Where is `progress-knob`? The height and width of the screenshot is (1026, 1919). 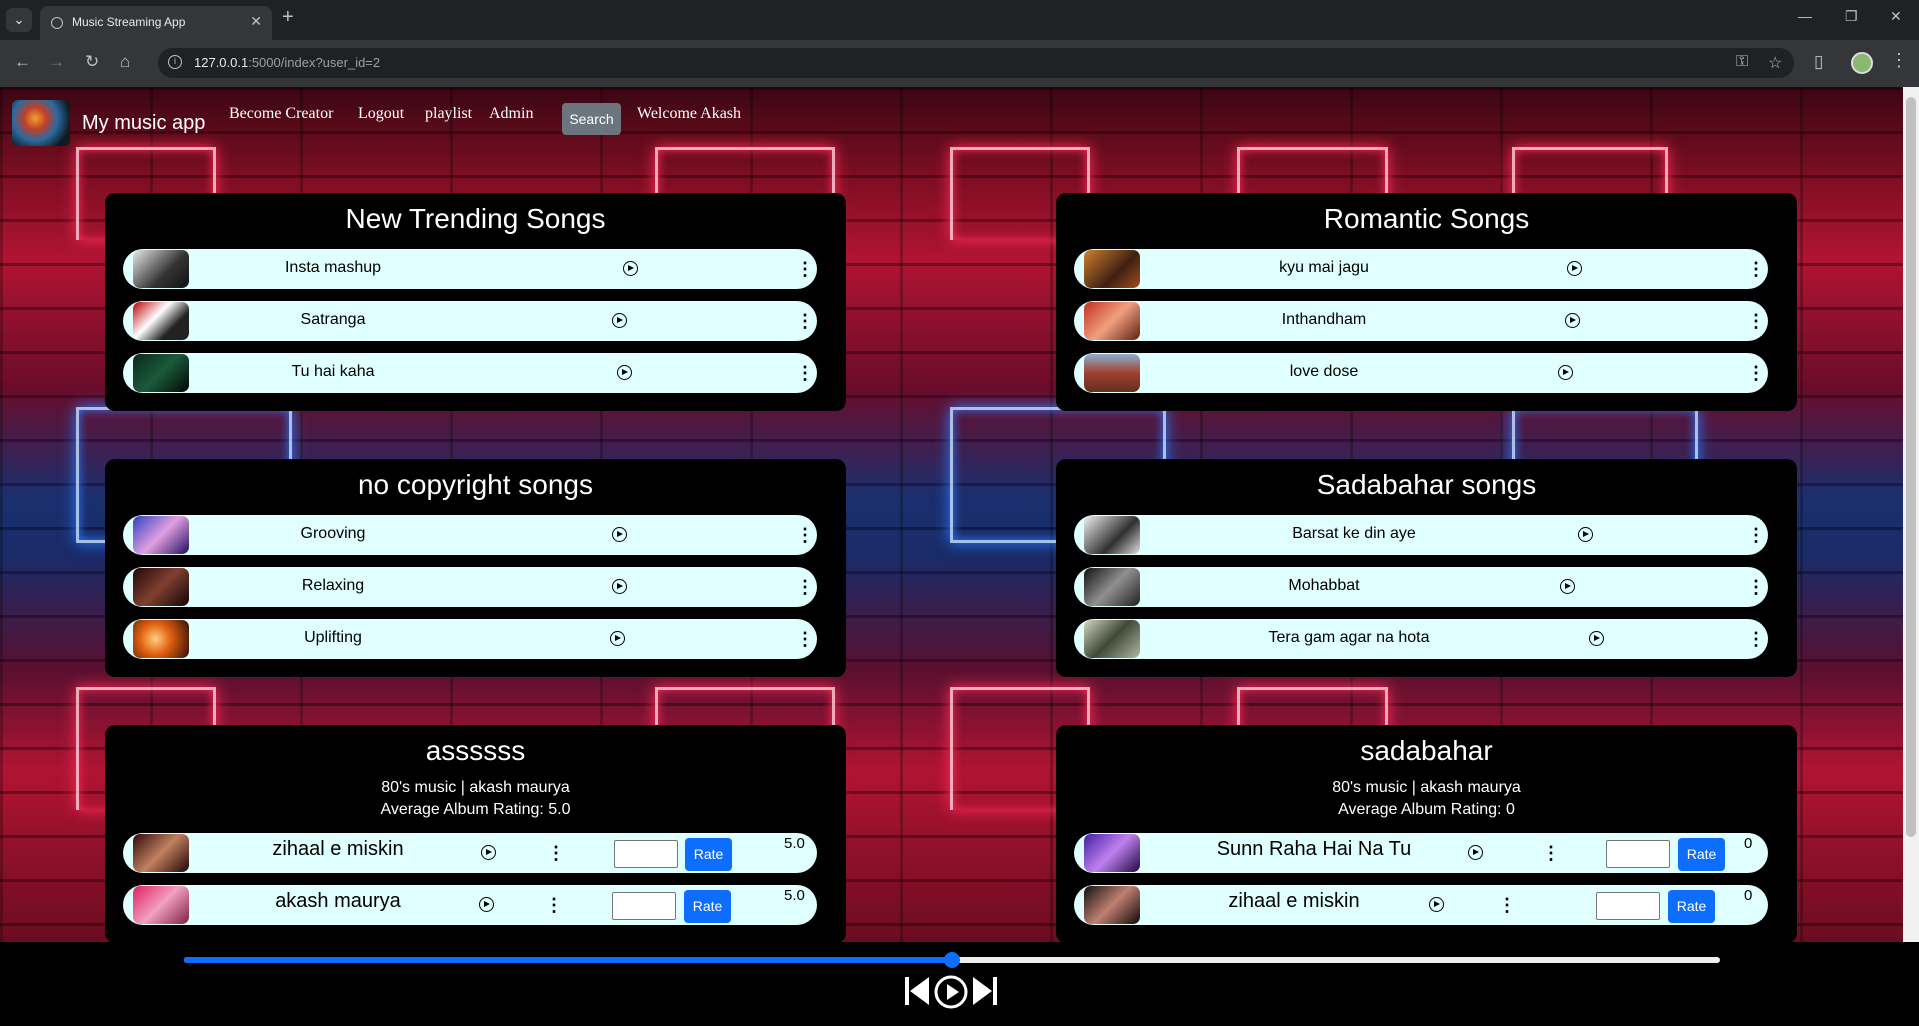 progress-knob is located at coordinates (952, 960).